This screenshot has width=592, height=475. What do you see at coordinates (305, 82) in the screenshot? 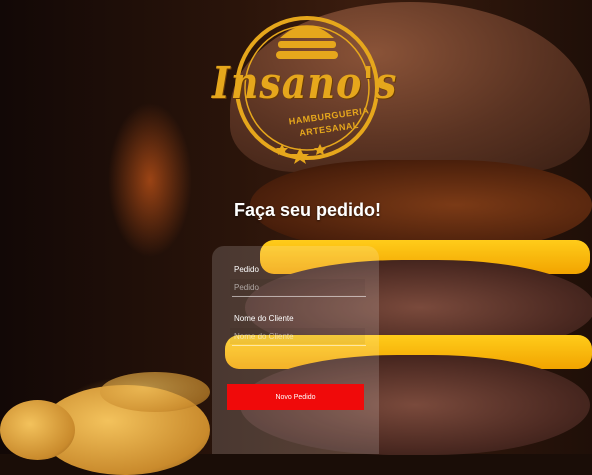
I see `logo-wordmark: Insano's` at bounding box center [305, 82].